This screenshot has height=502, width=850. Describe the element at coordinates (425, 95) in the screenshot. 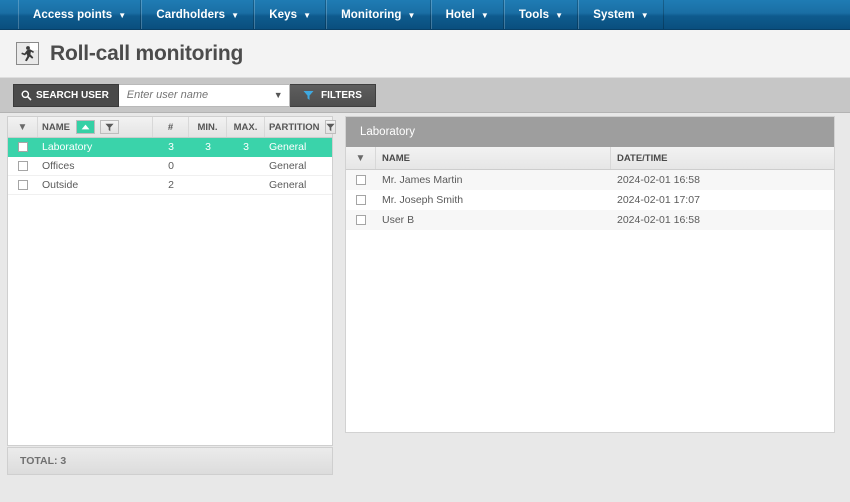

I see `page-toolbar: SEARCH USER ▼ FILTERS` at that location.